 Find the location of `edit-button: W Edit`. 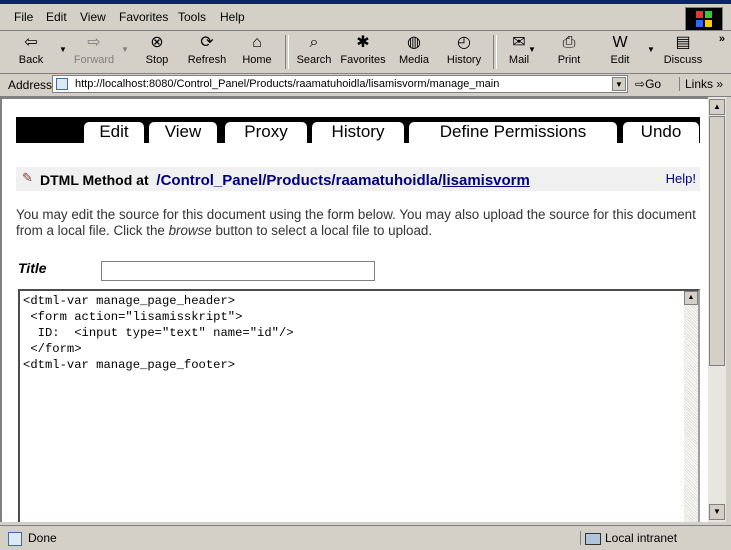

edit-button: W Edit is located at coordinates (620, 52).